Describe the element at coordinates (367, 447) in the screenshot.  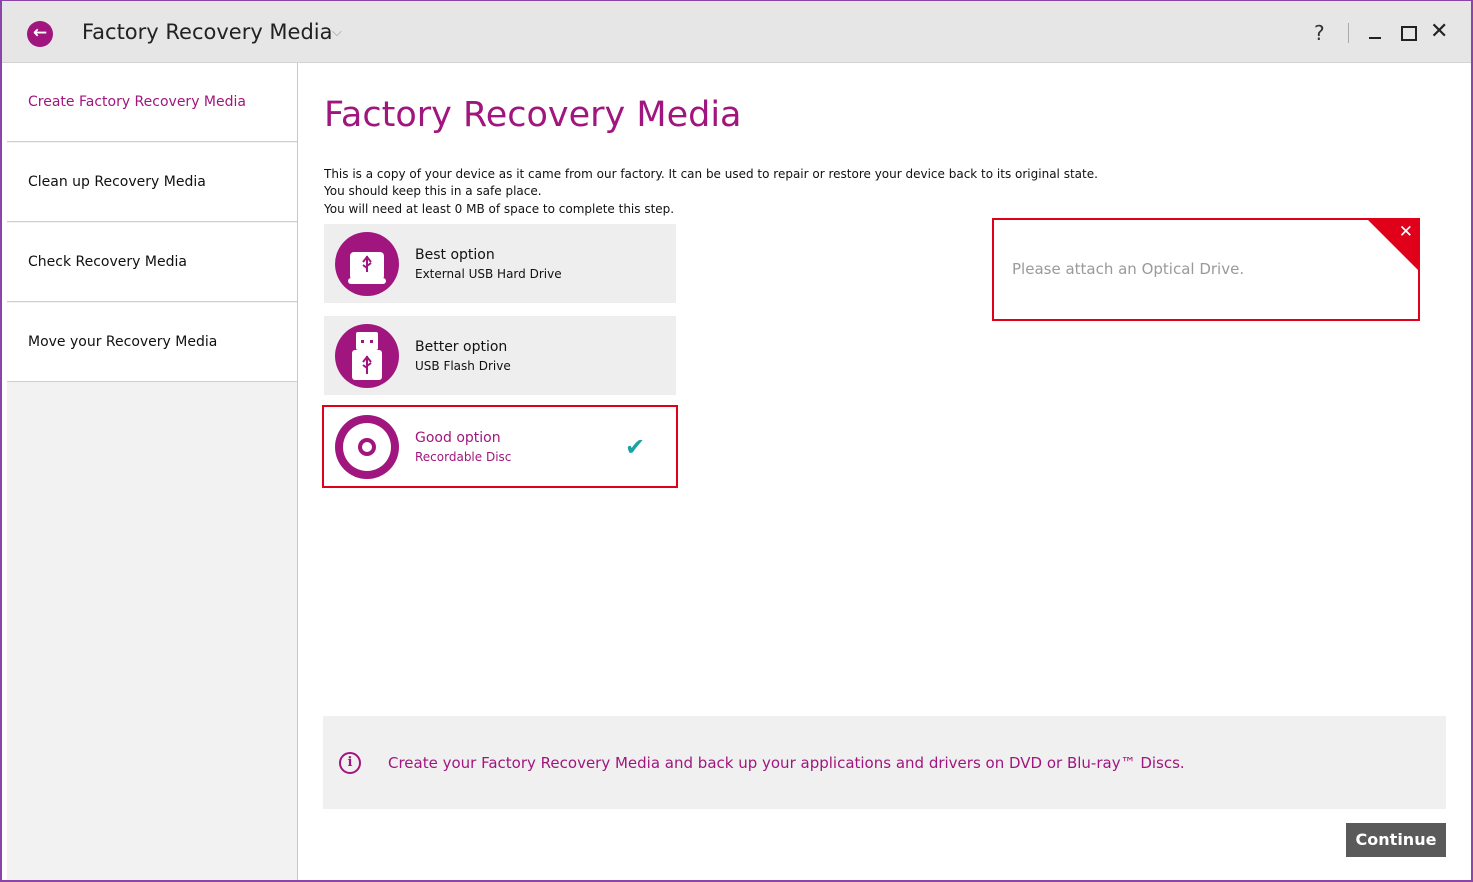
I see `disc-icon` at that location.